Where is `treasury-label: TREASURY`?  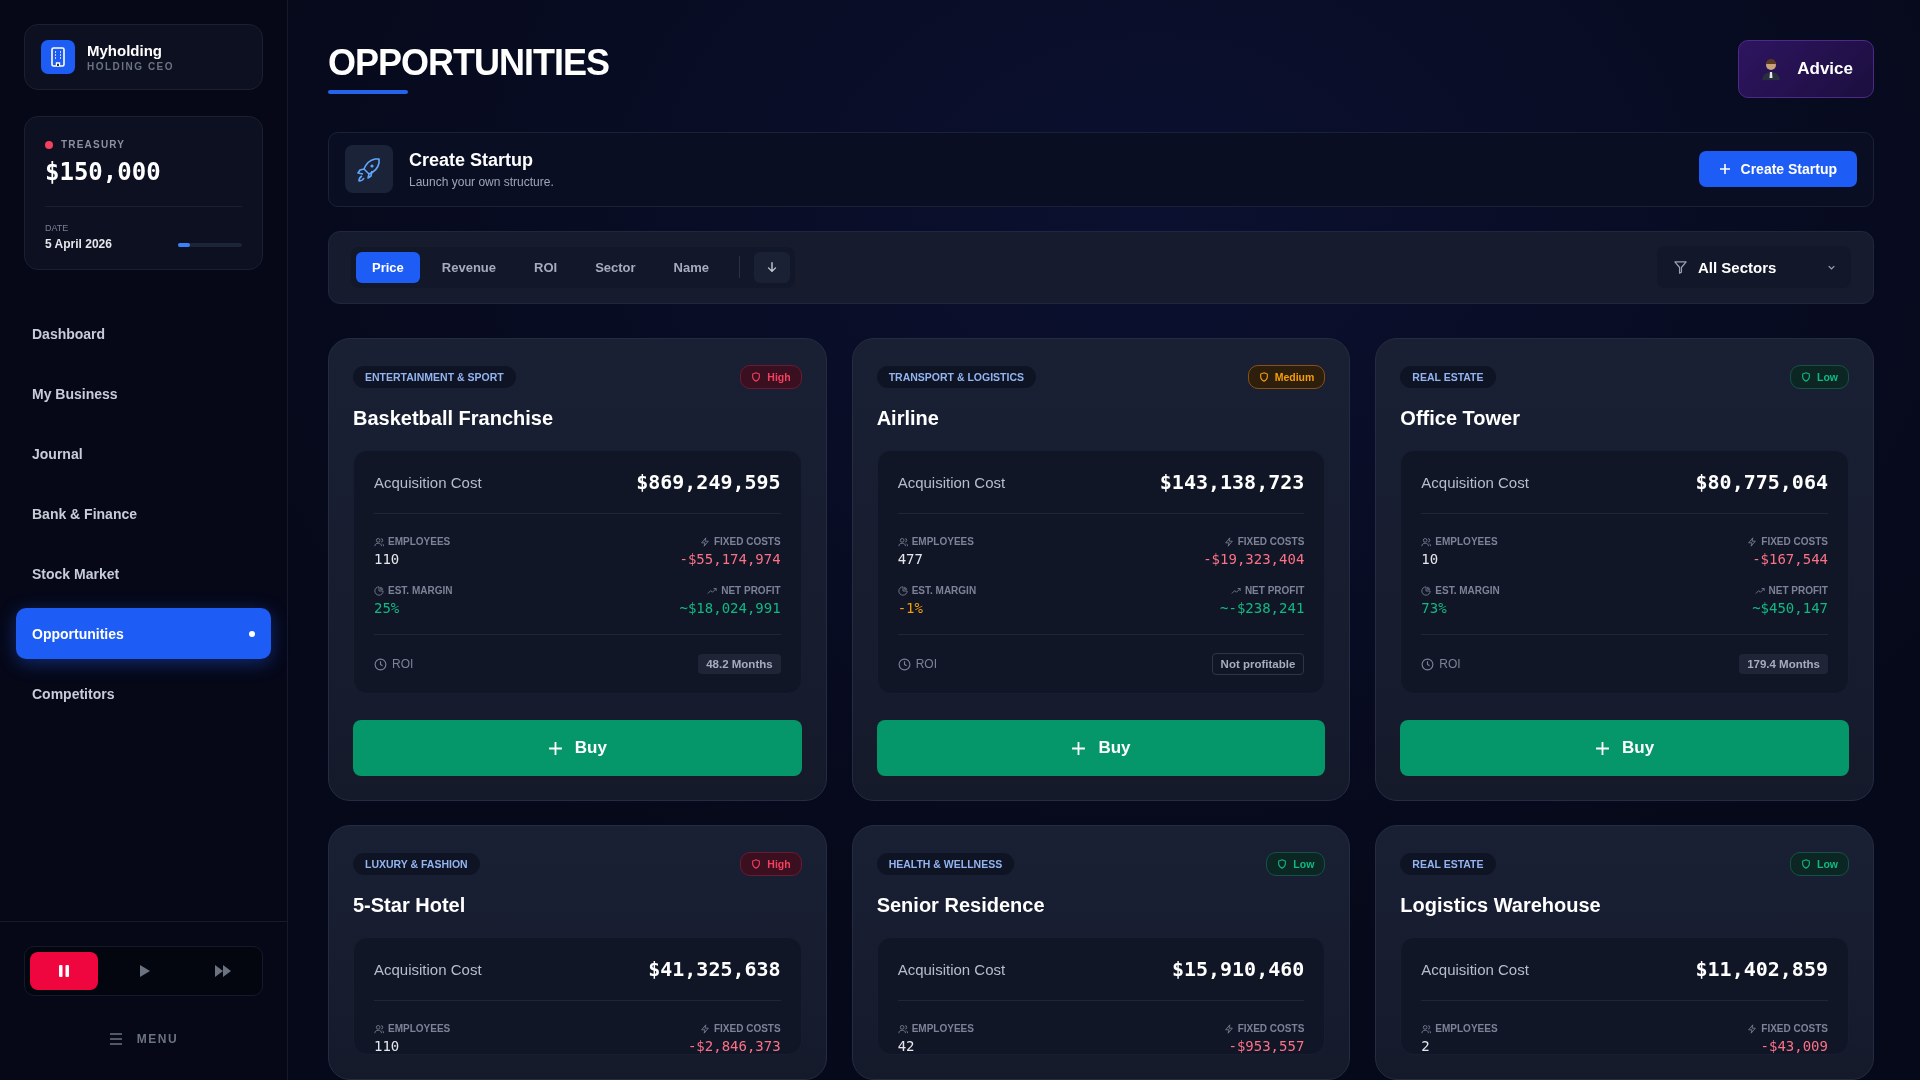 treasury-label: TREASURY is located at coordinates (93, 144).